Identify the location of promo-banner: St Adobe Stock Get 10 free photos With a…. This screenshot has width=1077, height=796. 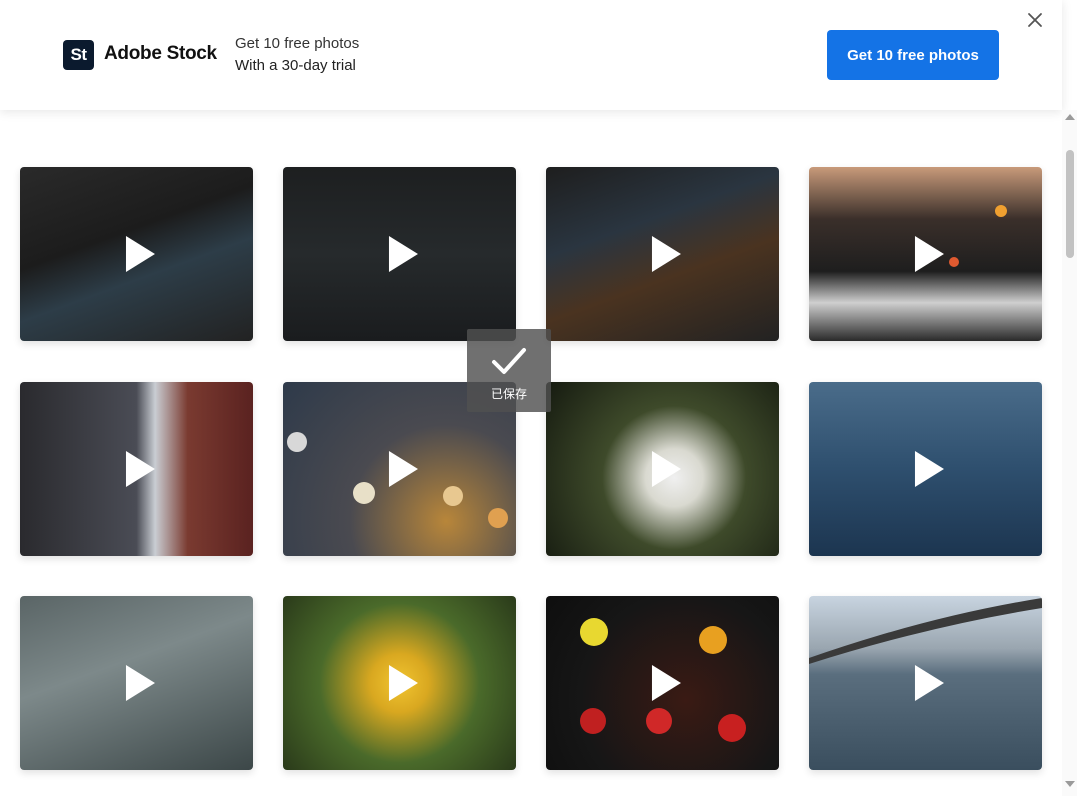
(531, 55).